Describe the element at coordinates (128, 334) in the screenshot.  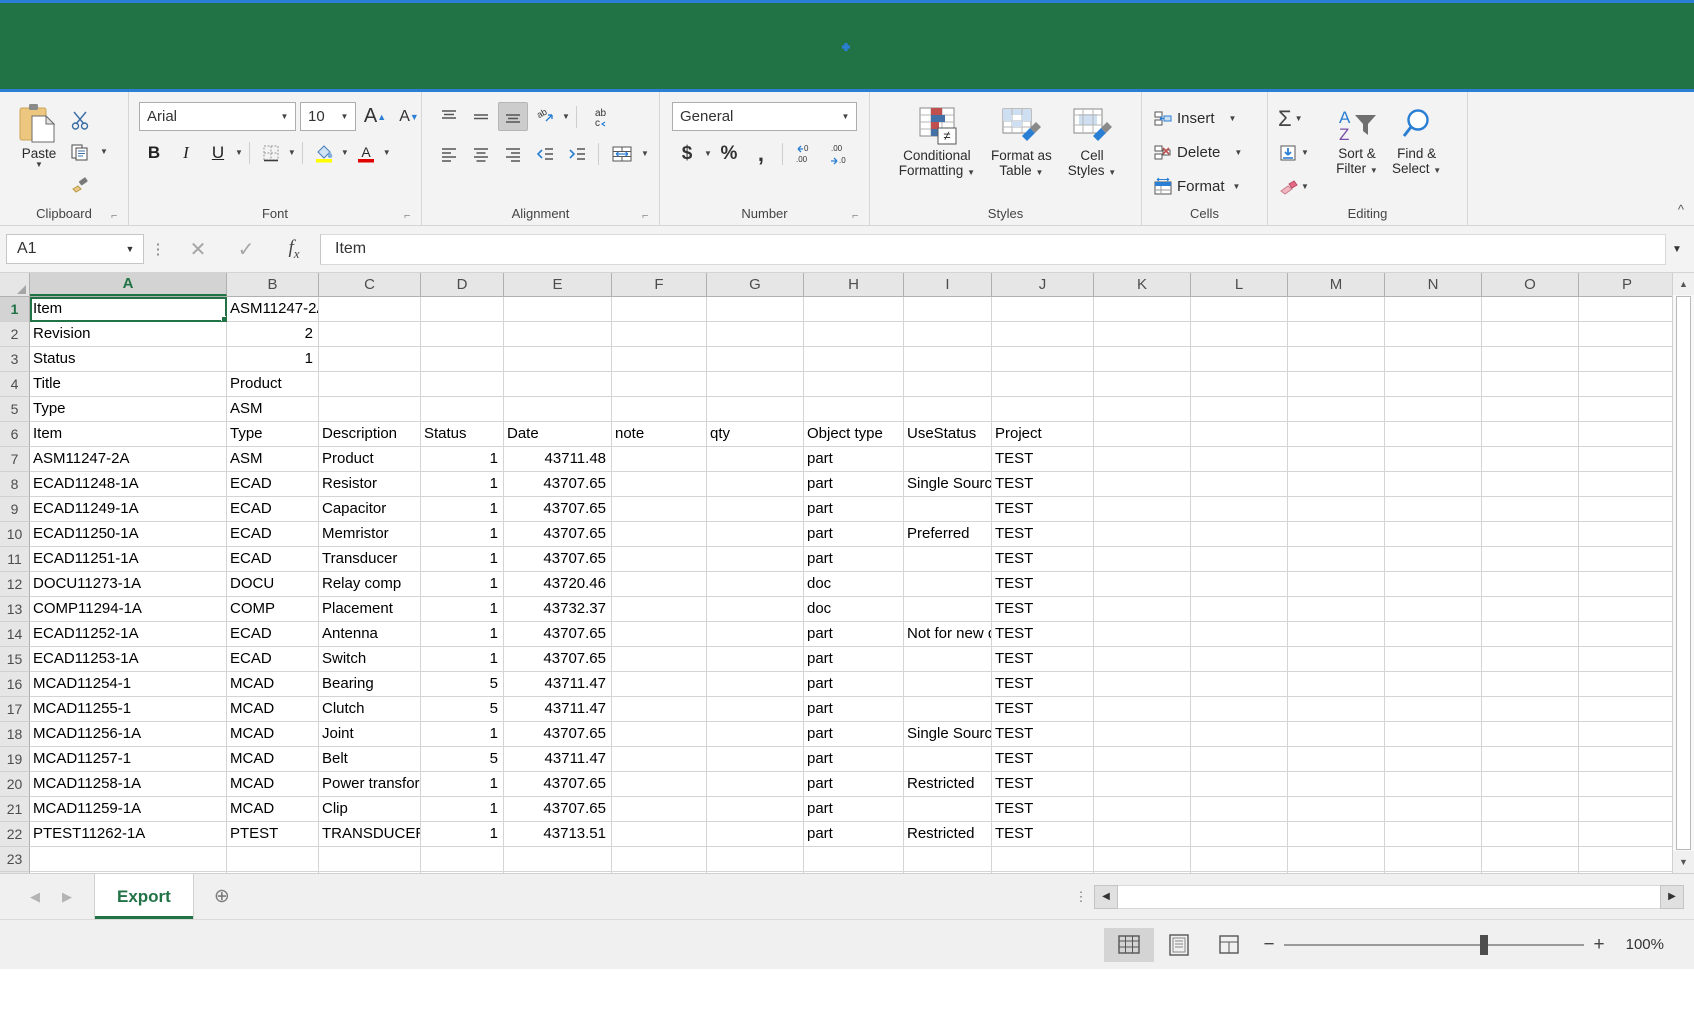
I see `cell-A2: Revision` at that location.